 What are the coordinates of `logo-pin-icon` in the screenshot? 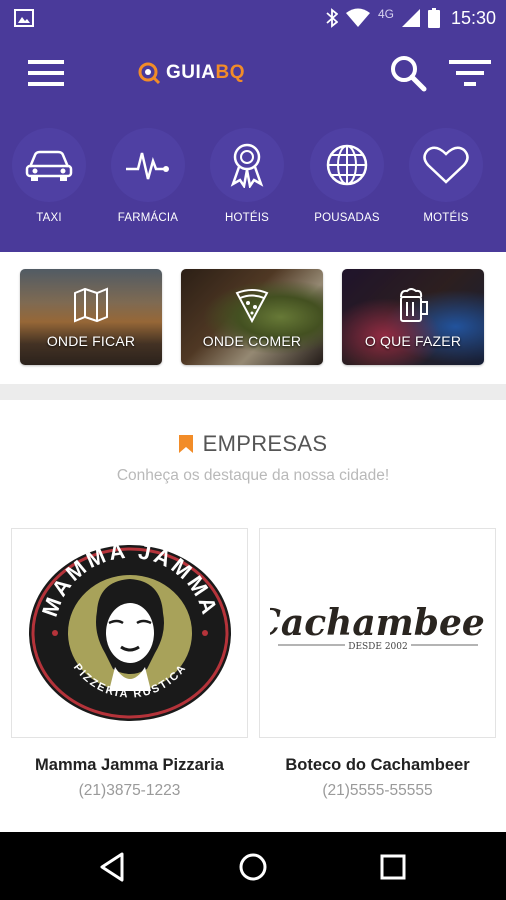 It's located at (149, 73).